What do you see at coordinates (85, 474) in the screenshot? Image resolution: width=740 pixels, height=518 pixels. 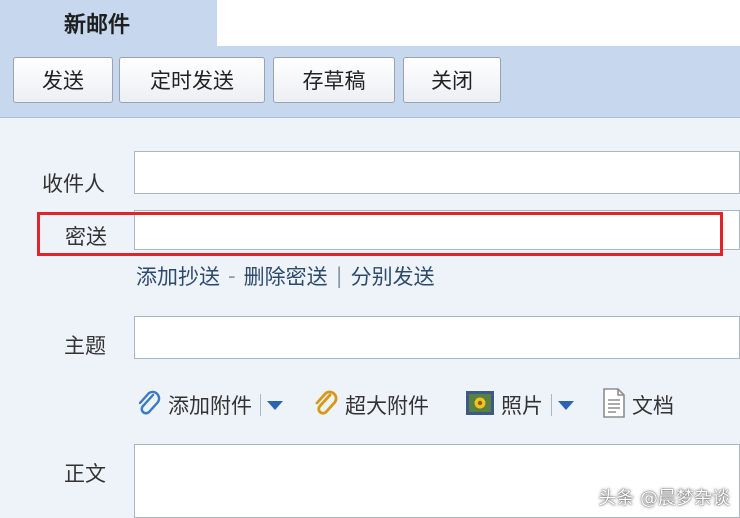 I see `body-label: 正文` at bounding box center [85, 474].